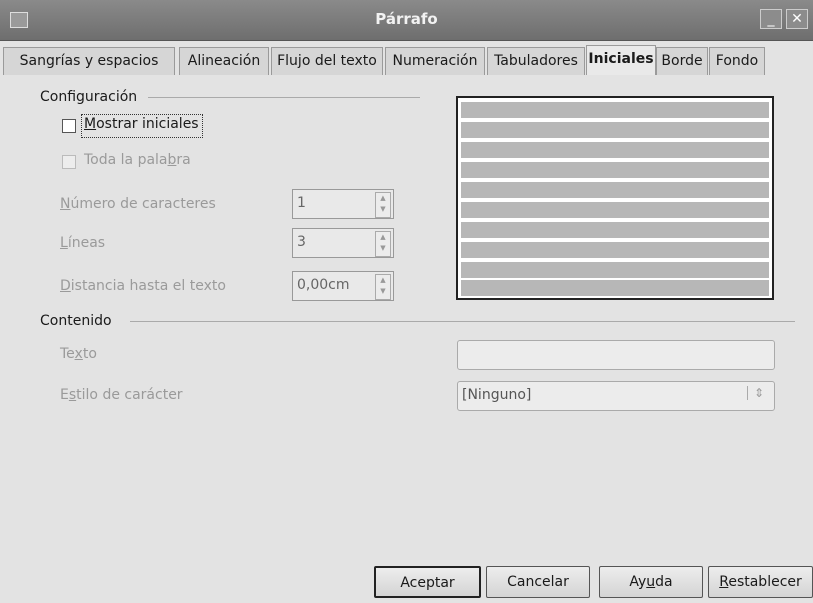  What do you see at coordinates (89, 97) in the screenshot?
I see `configuracion-heading: Configuración` at bounding box center [89, 97].